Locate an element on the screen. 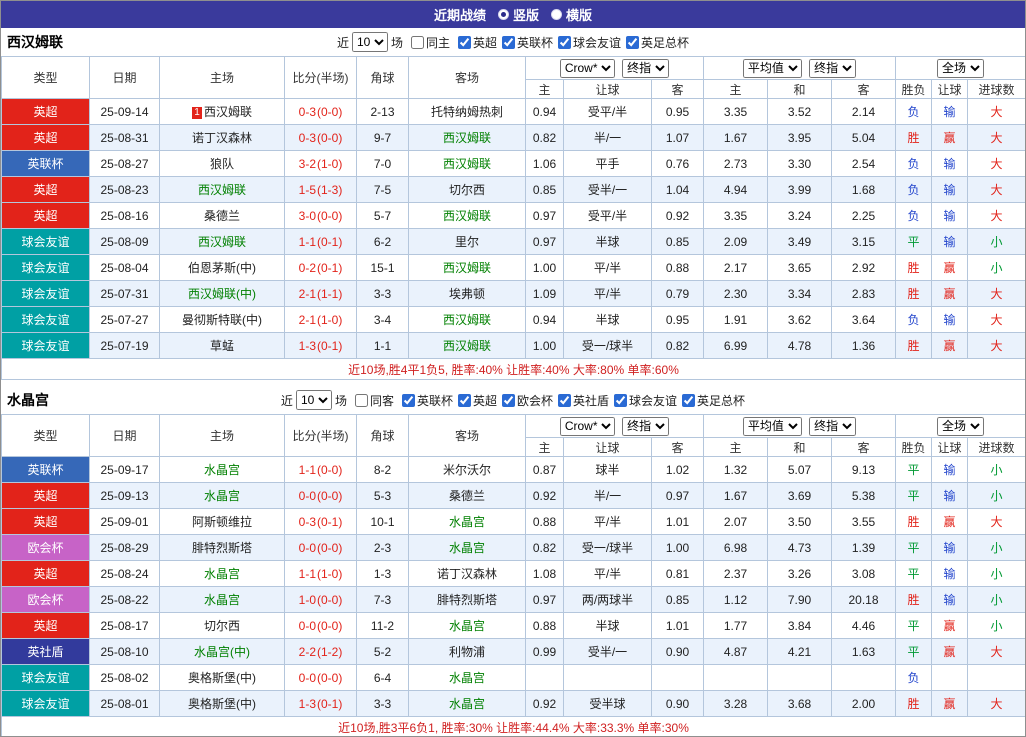  avg-home: 1.12 is located at coordinates (735, 599).